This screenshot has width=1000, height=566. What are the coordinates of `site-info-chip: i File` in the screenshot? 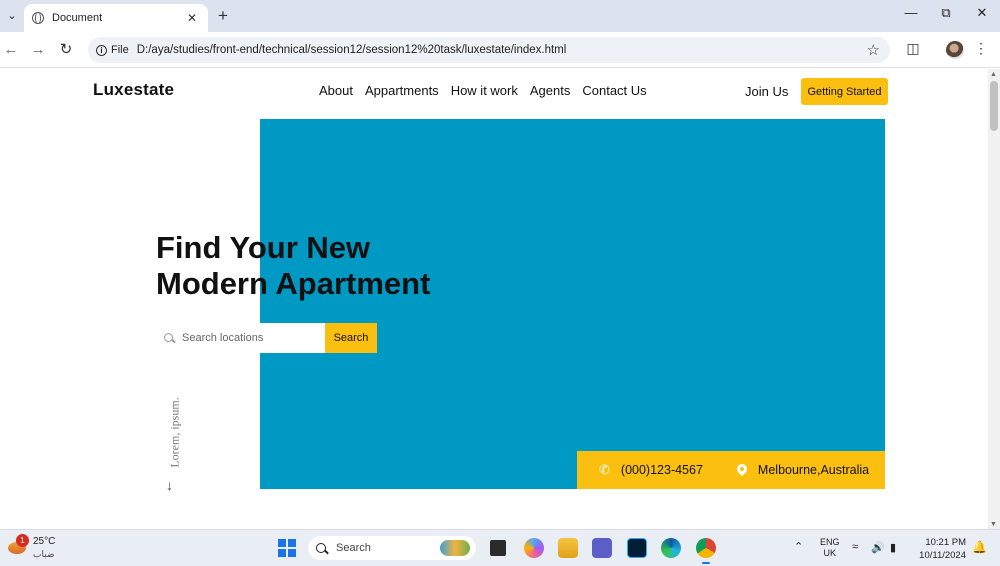 It's located at (115, 50).